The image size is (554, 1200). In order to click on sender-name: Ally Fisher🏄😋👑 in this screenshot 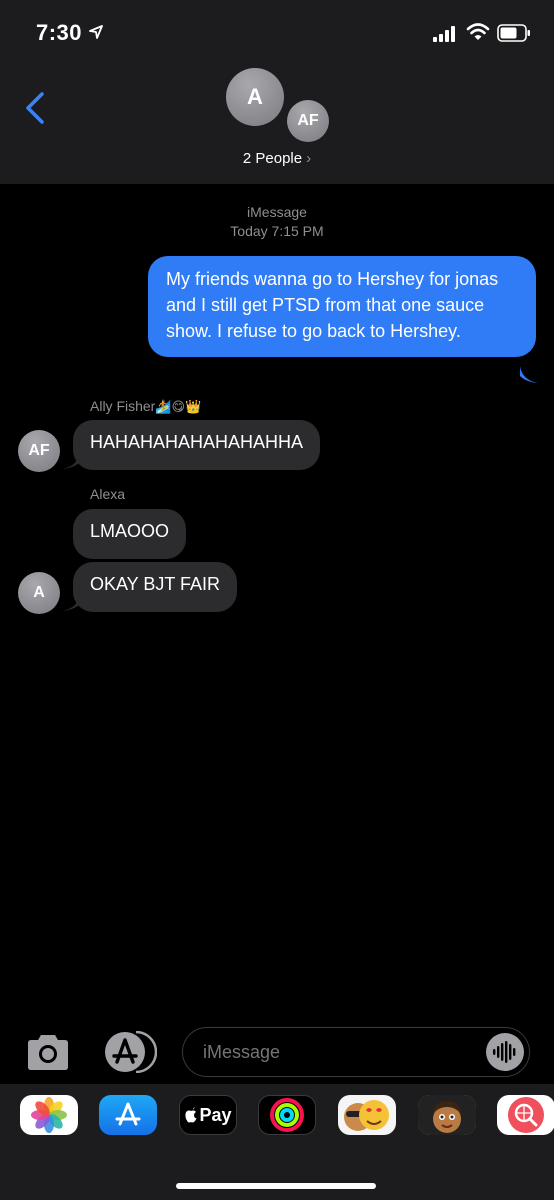, I will do `click(145, 406)`.